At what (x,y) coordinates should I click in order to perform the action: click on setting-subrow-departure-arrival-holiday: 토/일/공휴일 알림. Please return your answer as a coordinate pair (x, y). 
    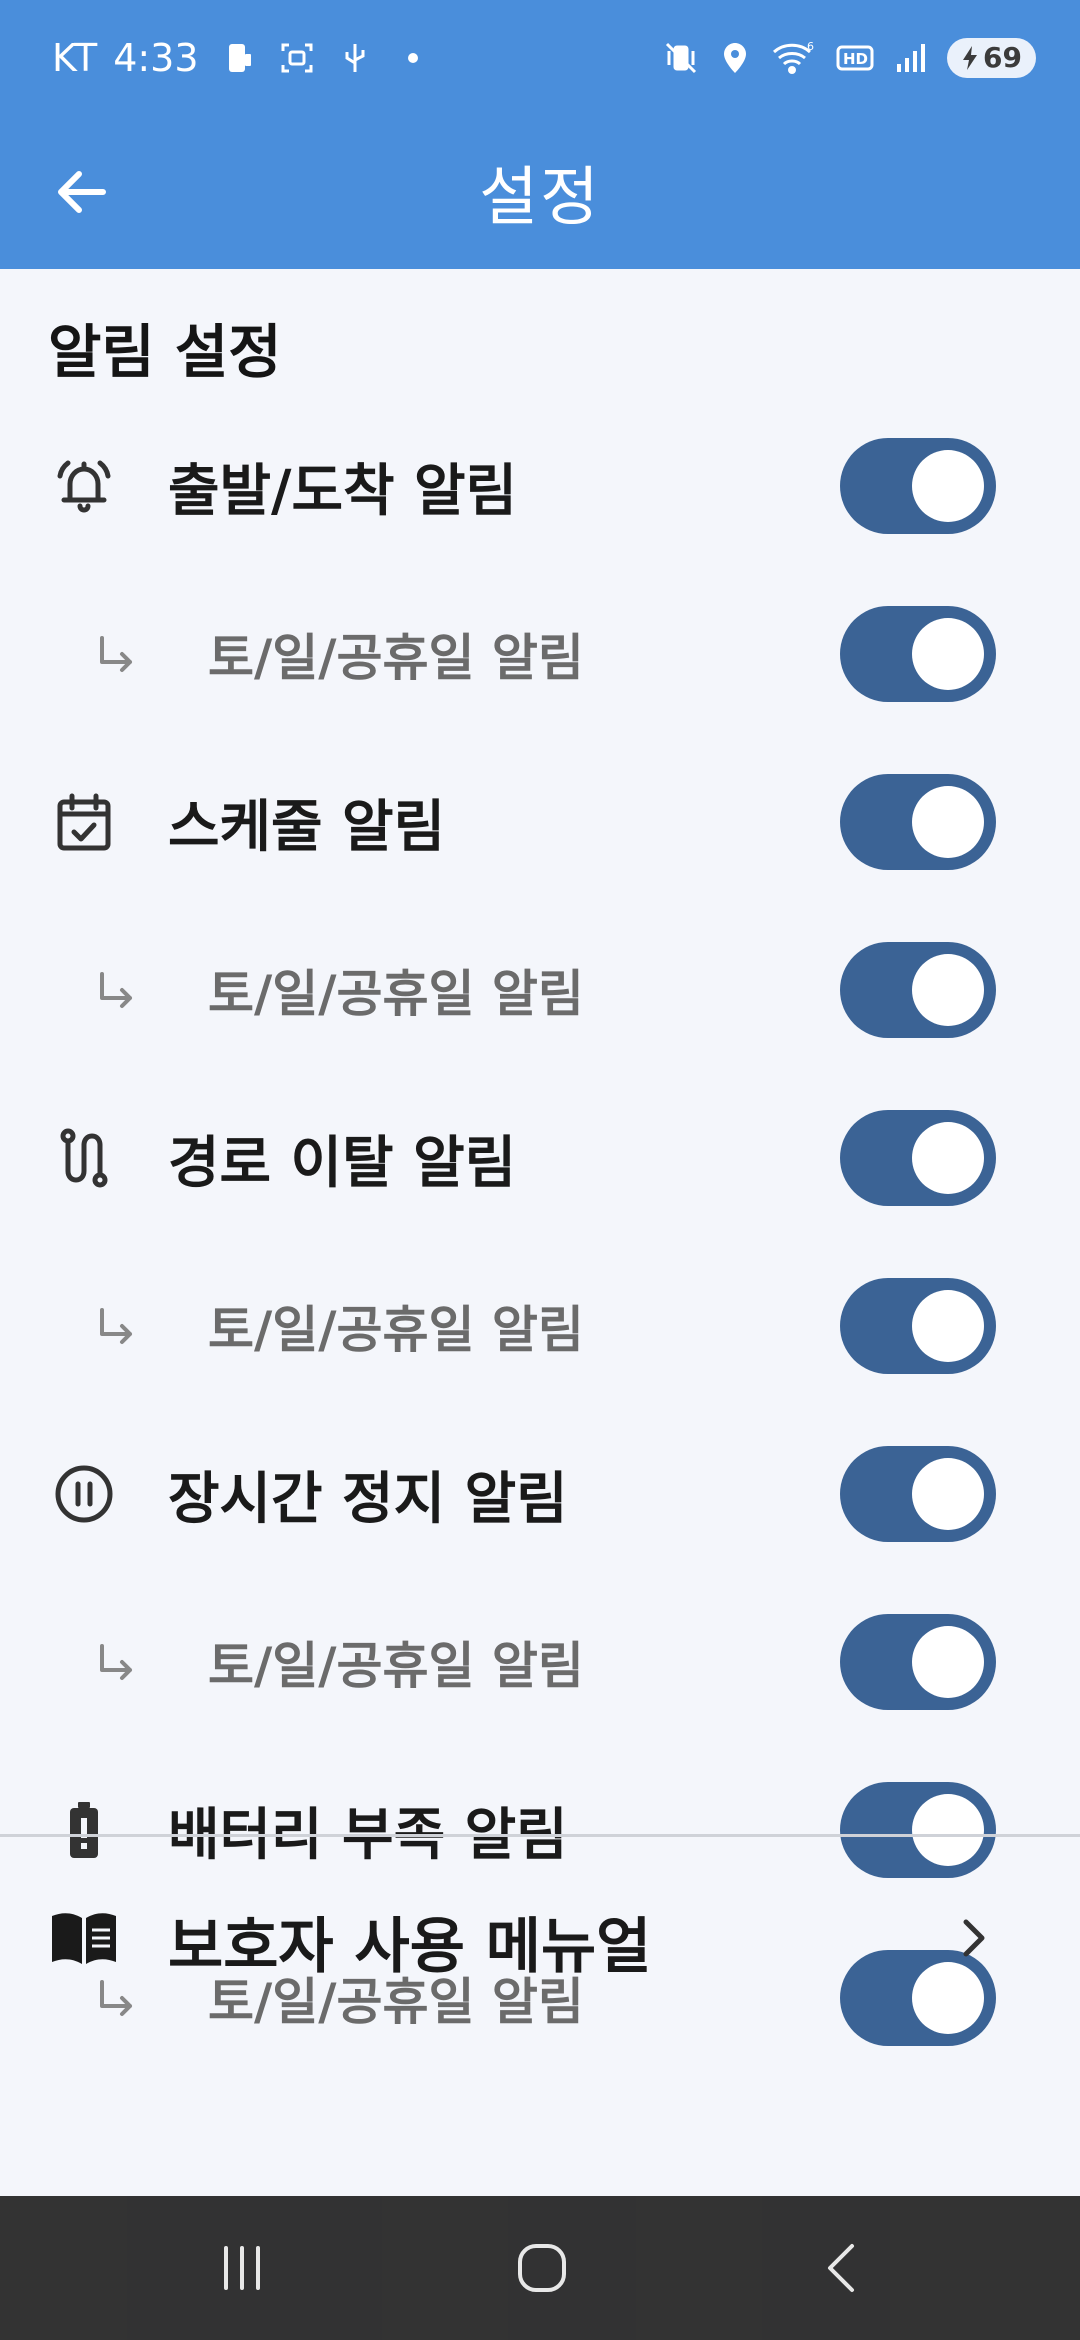
    Looking at the image, I should click on (540, 654).